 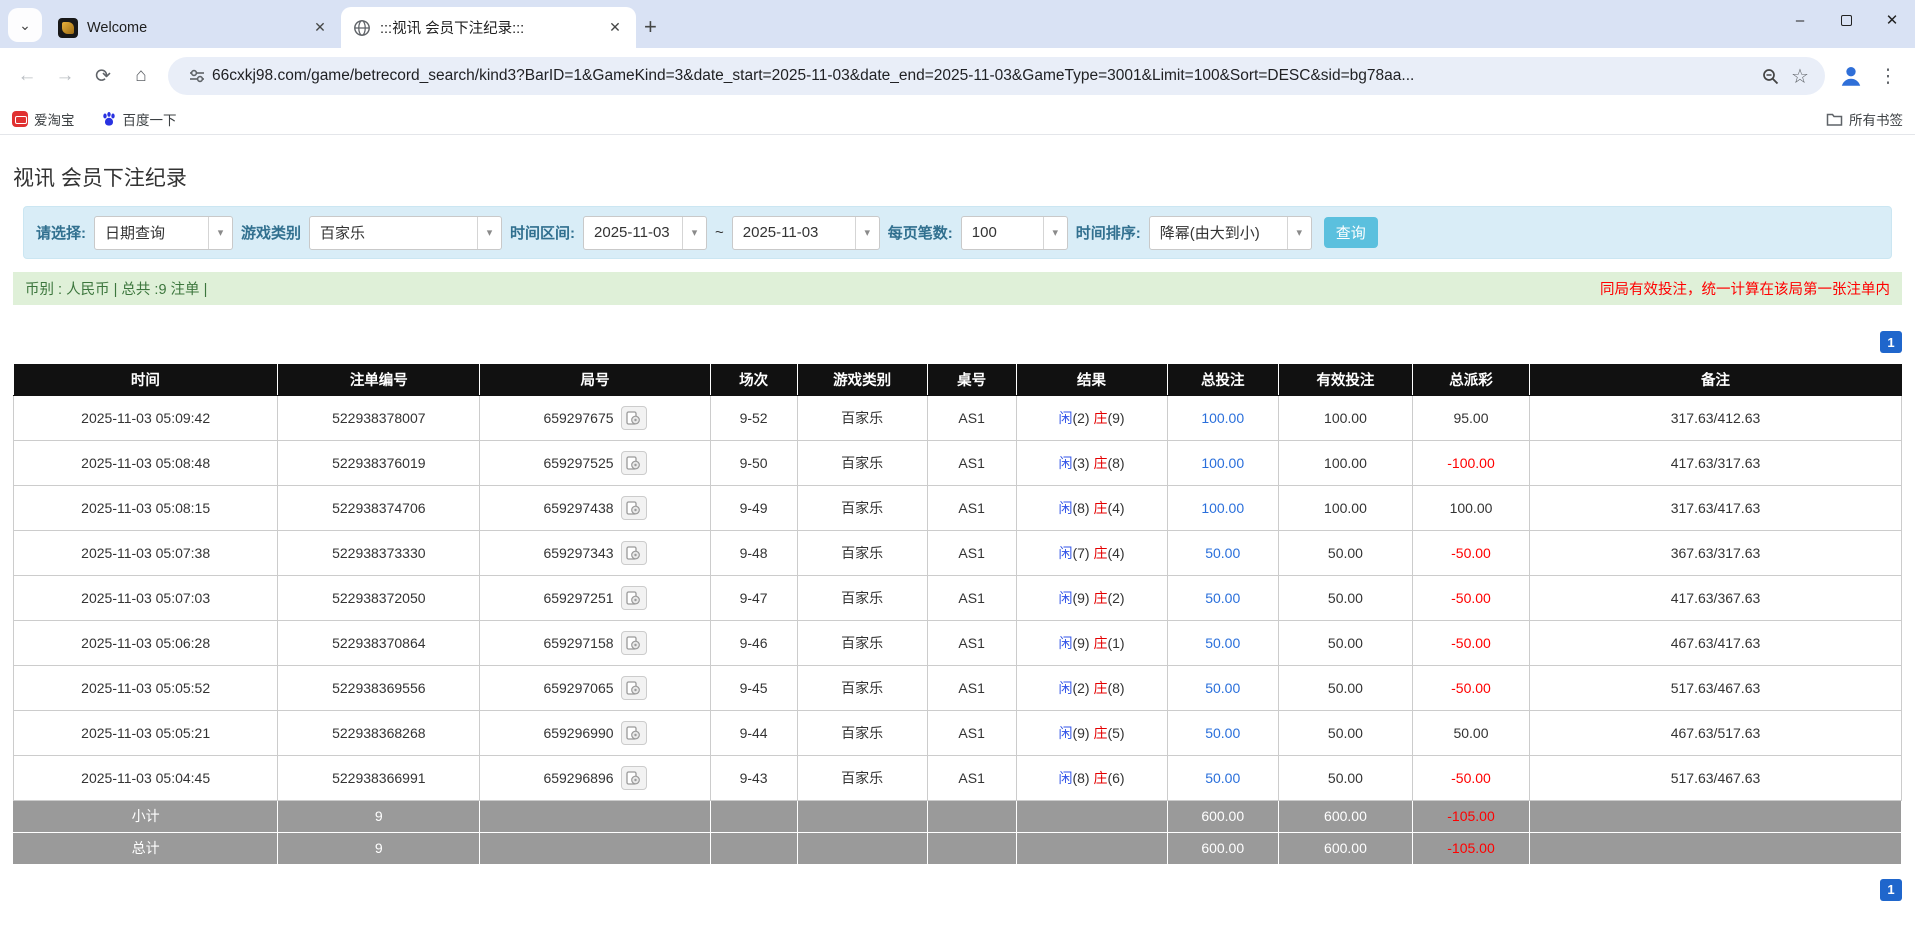 I want to click on summary-valid-bet: 600.00, so click(x=1345, y=816).